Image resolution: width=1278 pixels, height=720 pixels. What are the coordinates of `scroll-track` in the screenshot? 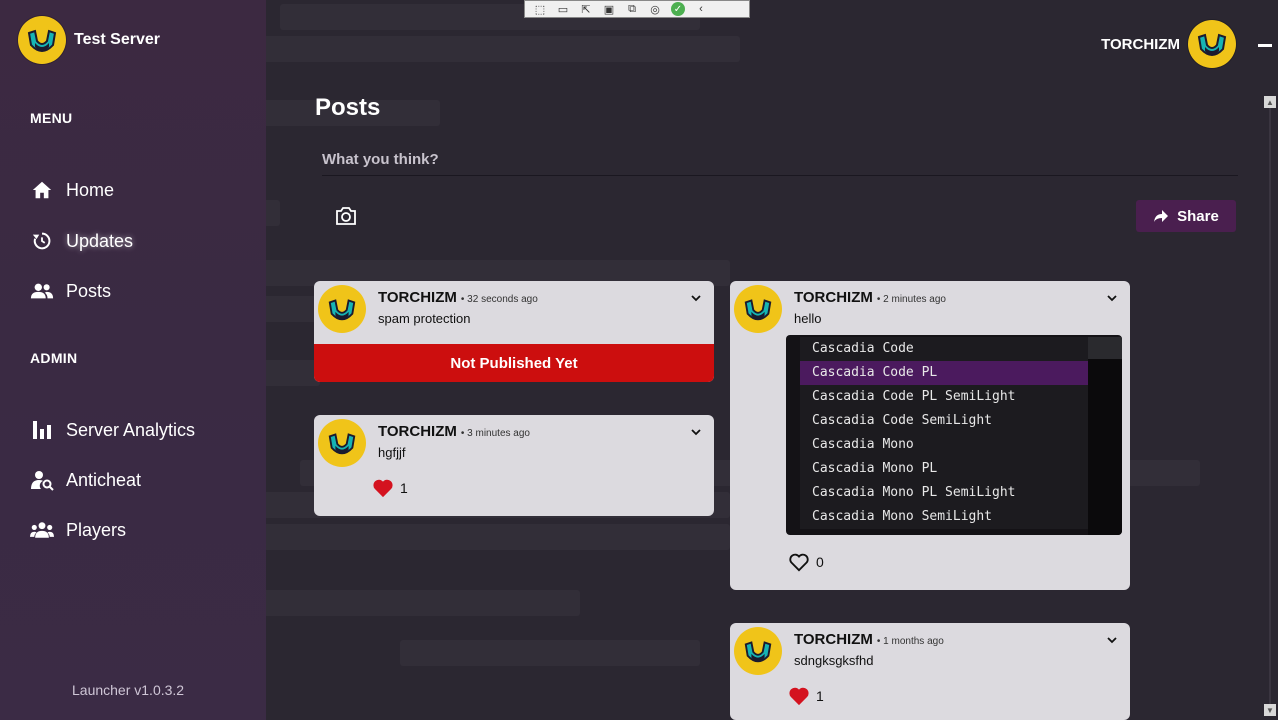 It's located at (1270, 406).